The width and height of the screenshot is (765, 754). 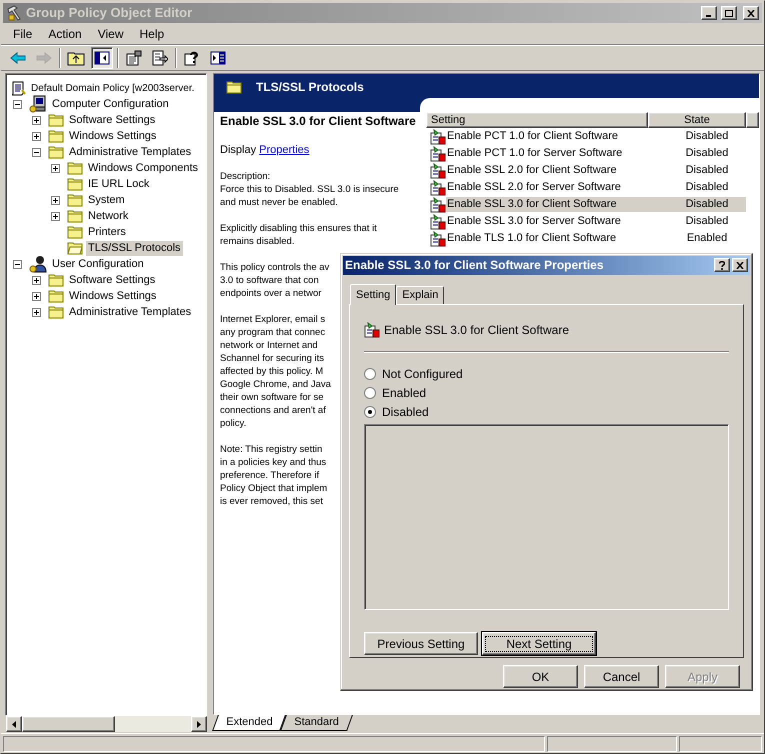 What do you see at coordinates (107, 232) in the screenshot?
I see `tree-item: Printers` at bounding box center [107, 232].